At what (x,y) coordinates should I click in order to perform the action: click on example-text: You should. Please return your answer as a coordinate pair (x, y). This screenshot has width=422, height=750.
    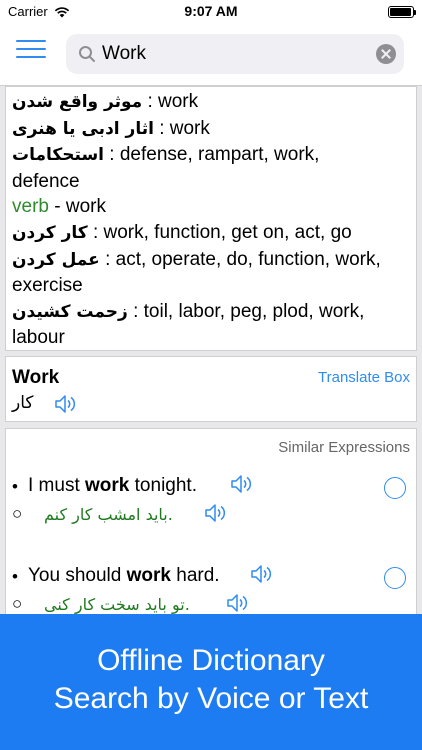
    Looking at the image, I should click on (77, 575).